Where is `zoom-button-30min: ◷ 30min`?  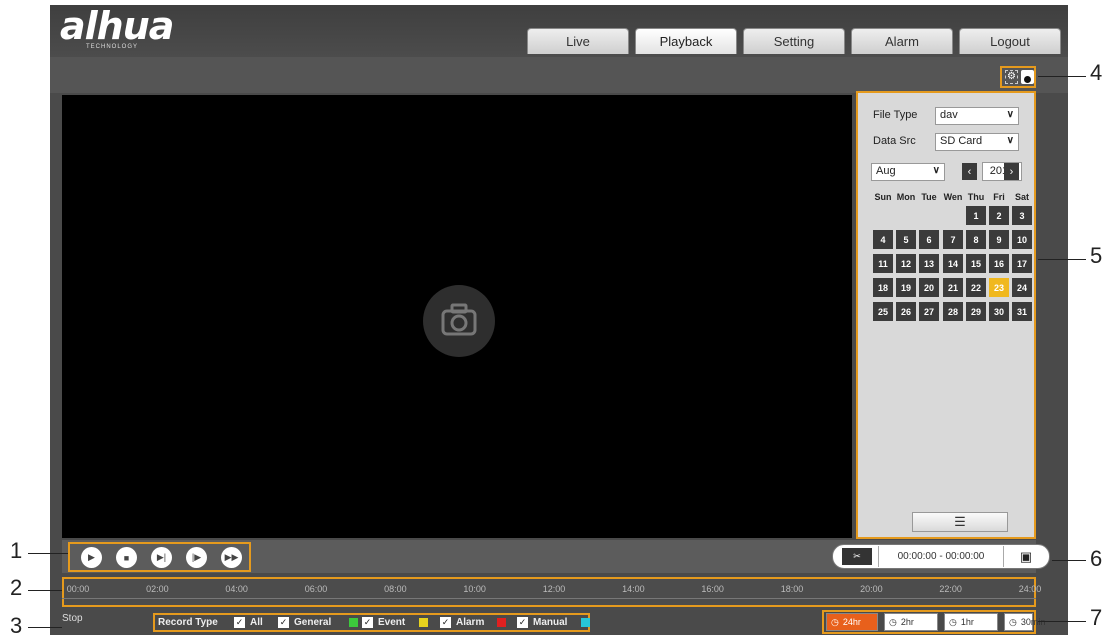 zoom-button-30min: ◷ 30min is located at coordinates (1024, 622).